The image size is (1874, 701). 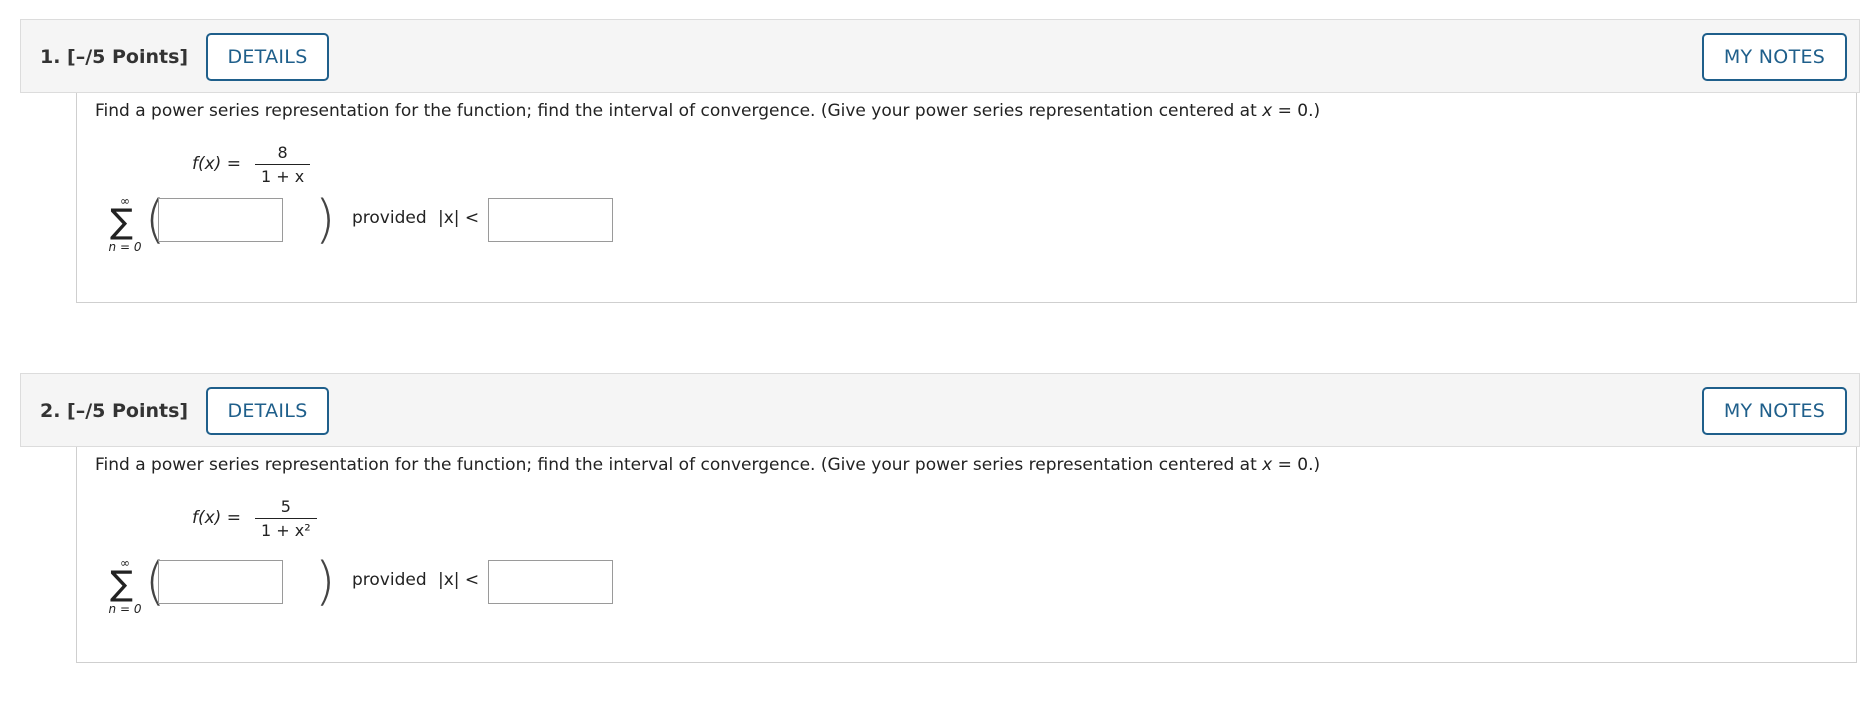 I want to click on question-number-points: 2. [–/5 Points], so click(x=114, y=411).